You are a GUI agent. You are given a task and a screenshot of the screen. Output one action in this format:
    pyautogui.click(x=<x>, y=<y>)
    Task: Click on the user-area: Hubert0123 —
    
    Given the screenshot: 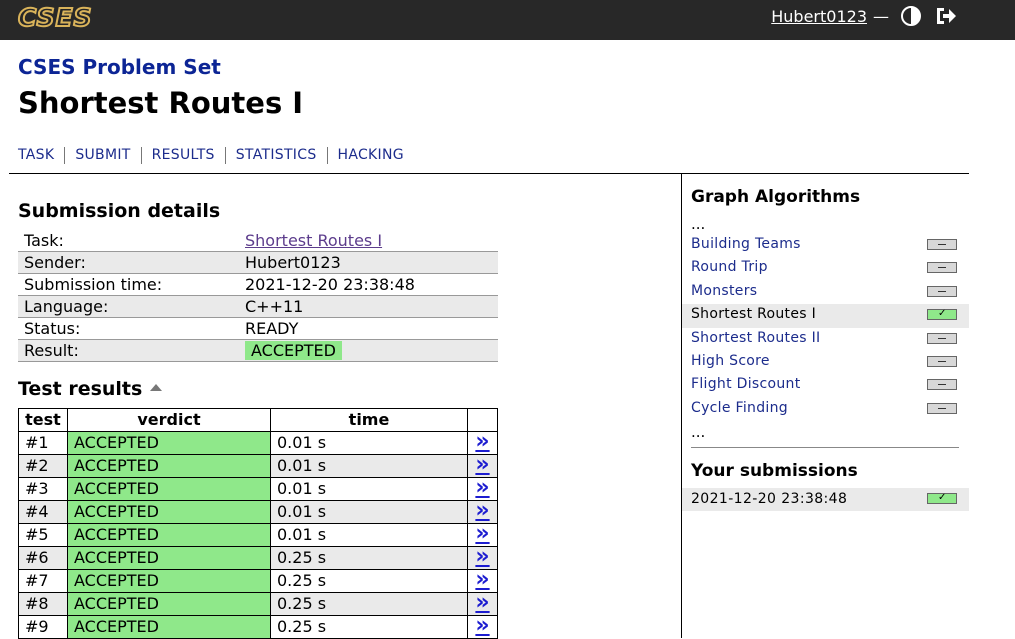 What is the action you would take?
    pyautogui.click(x=864, y=16)
    